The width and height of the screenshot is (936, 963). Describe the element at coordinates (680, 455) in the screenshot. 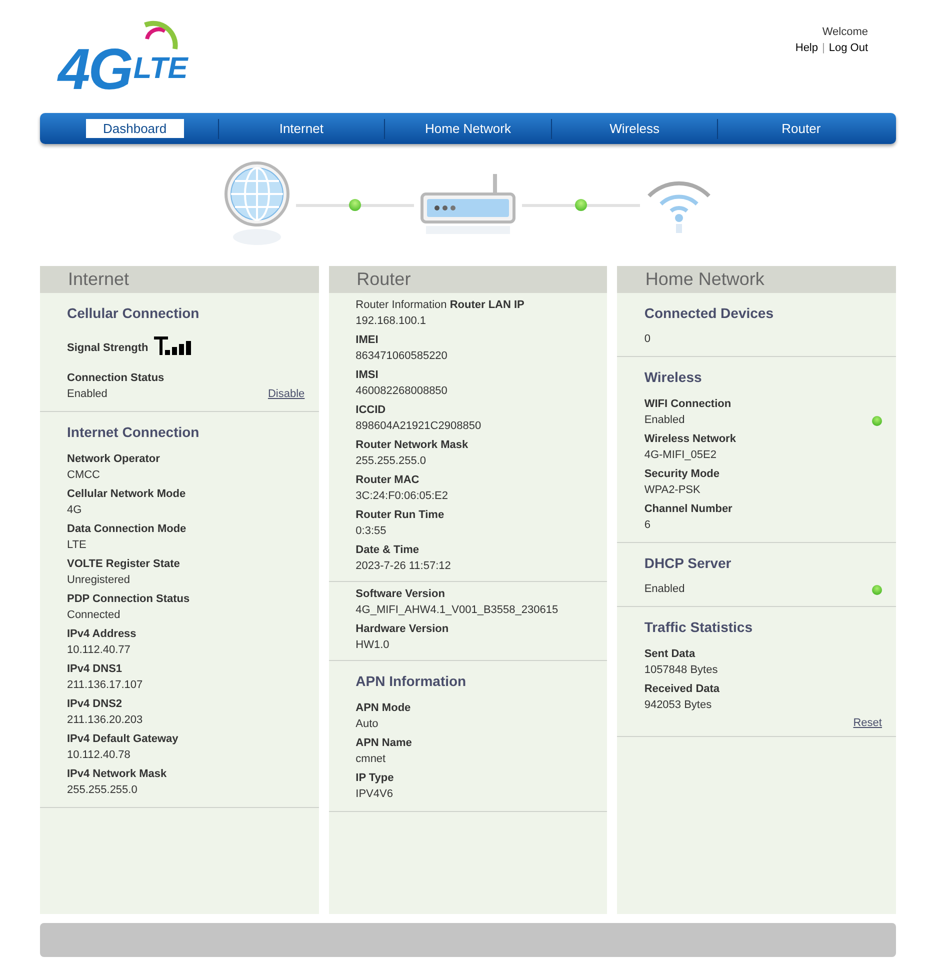

I see `field-value: 4G-MIFI_05E2` at that location.